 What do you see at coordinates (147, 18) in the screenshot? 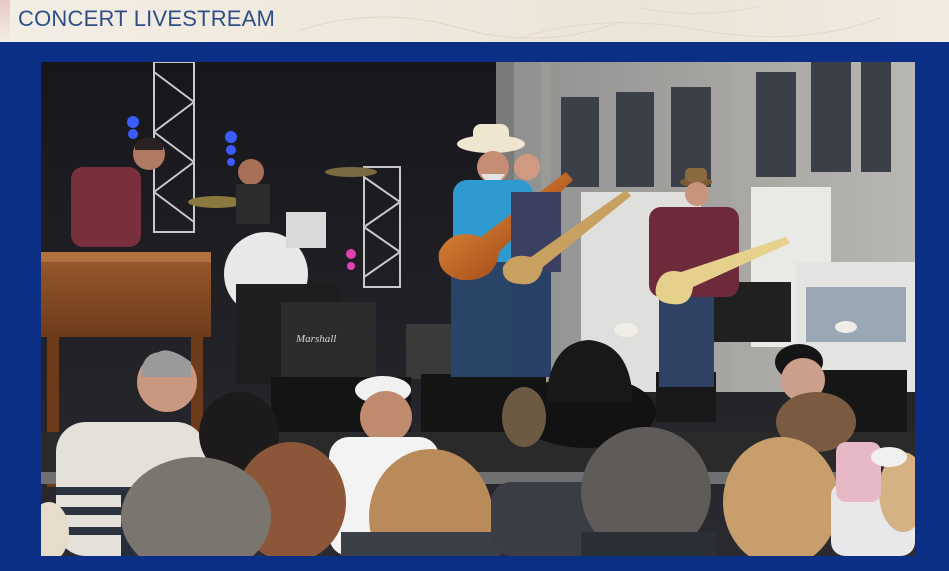
I see `page-title: CONCERT LIVESTREAM` at bounding box center [147, 18].